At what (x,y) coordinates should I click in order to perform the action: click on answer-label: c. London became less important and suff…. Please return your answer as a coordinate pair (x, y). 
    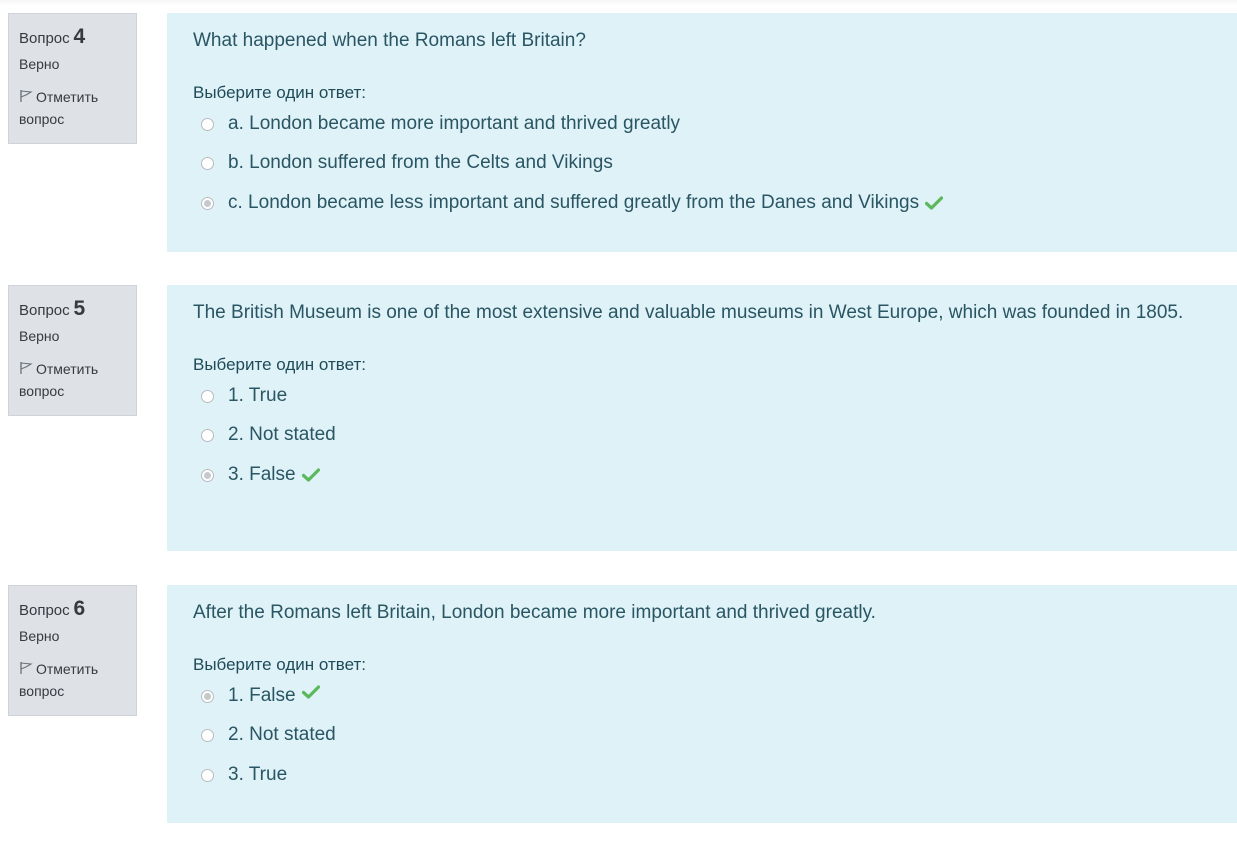
    Looking at the image, I should click on (574, 202).